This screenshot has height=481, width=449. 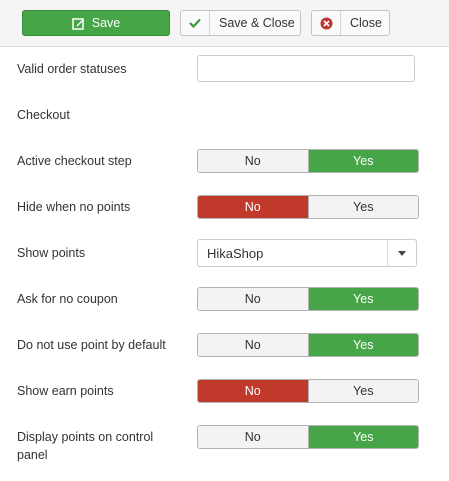 I want to click on hide-when-no-points-toggle: No Yes, so click(x=308, y=207).